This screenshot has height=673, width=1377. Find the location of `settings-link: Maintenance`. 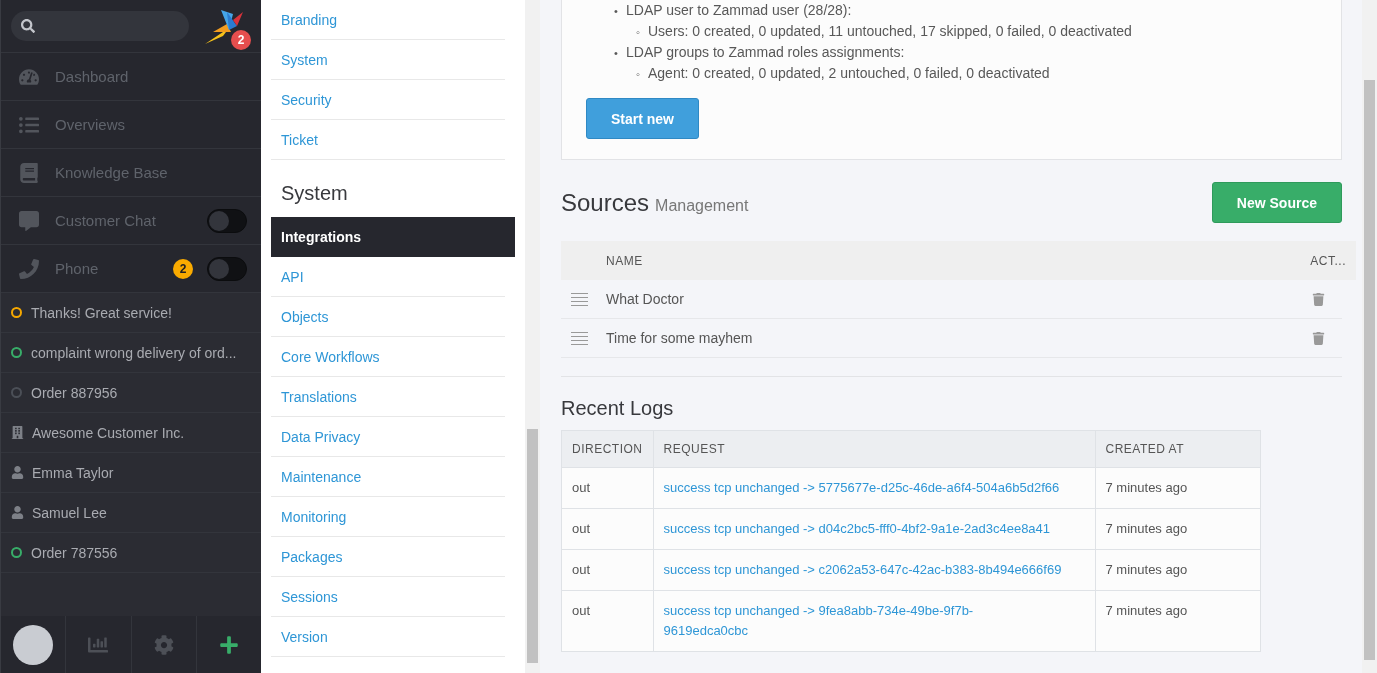

settings-link: Maintenance is located at coordinates (388, 477).